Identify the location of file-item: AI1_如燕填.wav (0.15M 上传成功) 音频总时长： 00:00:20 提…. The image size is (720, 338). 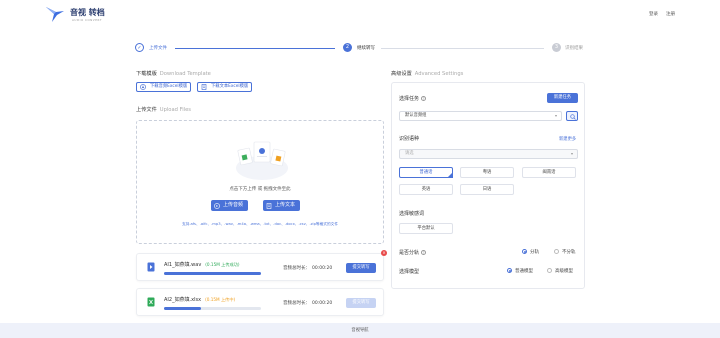
(261, 265).